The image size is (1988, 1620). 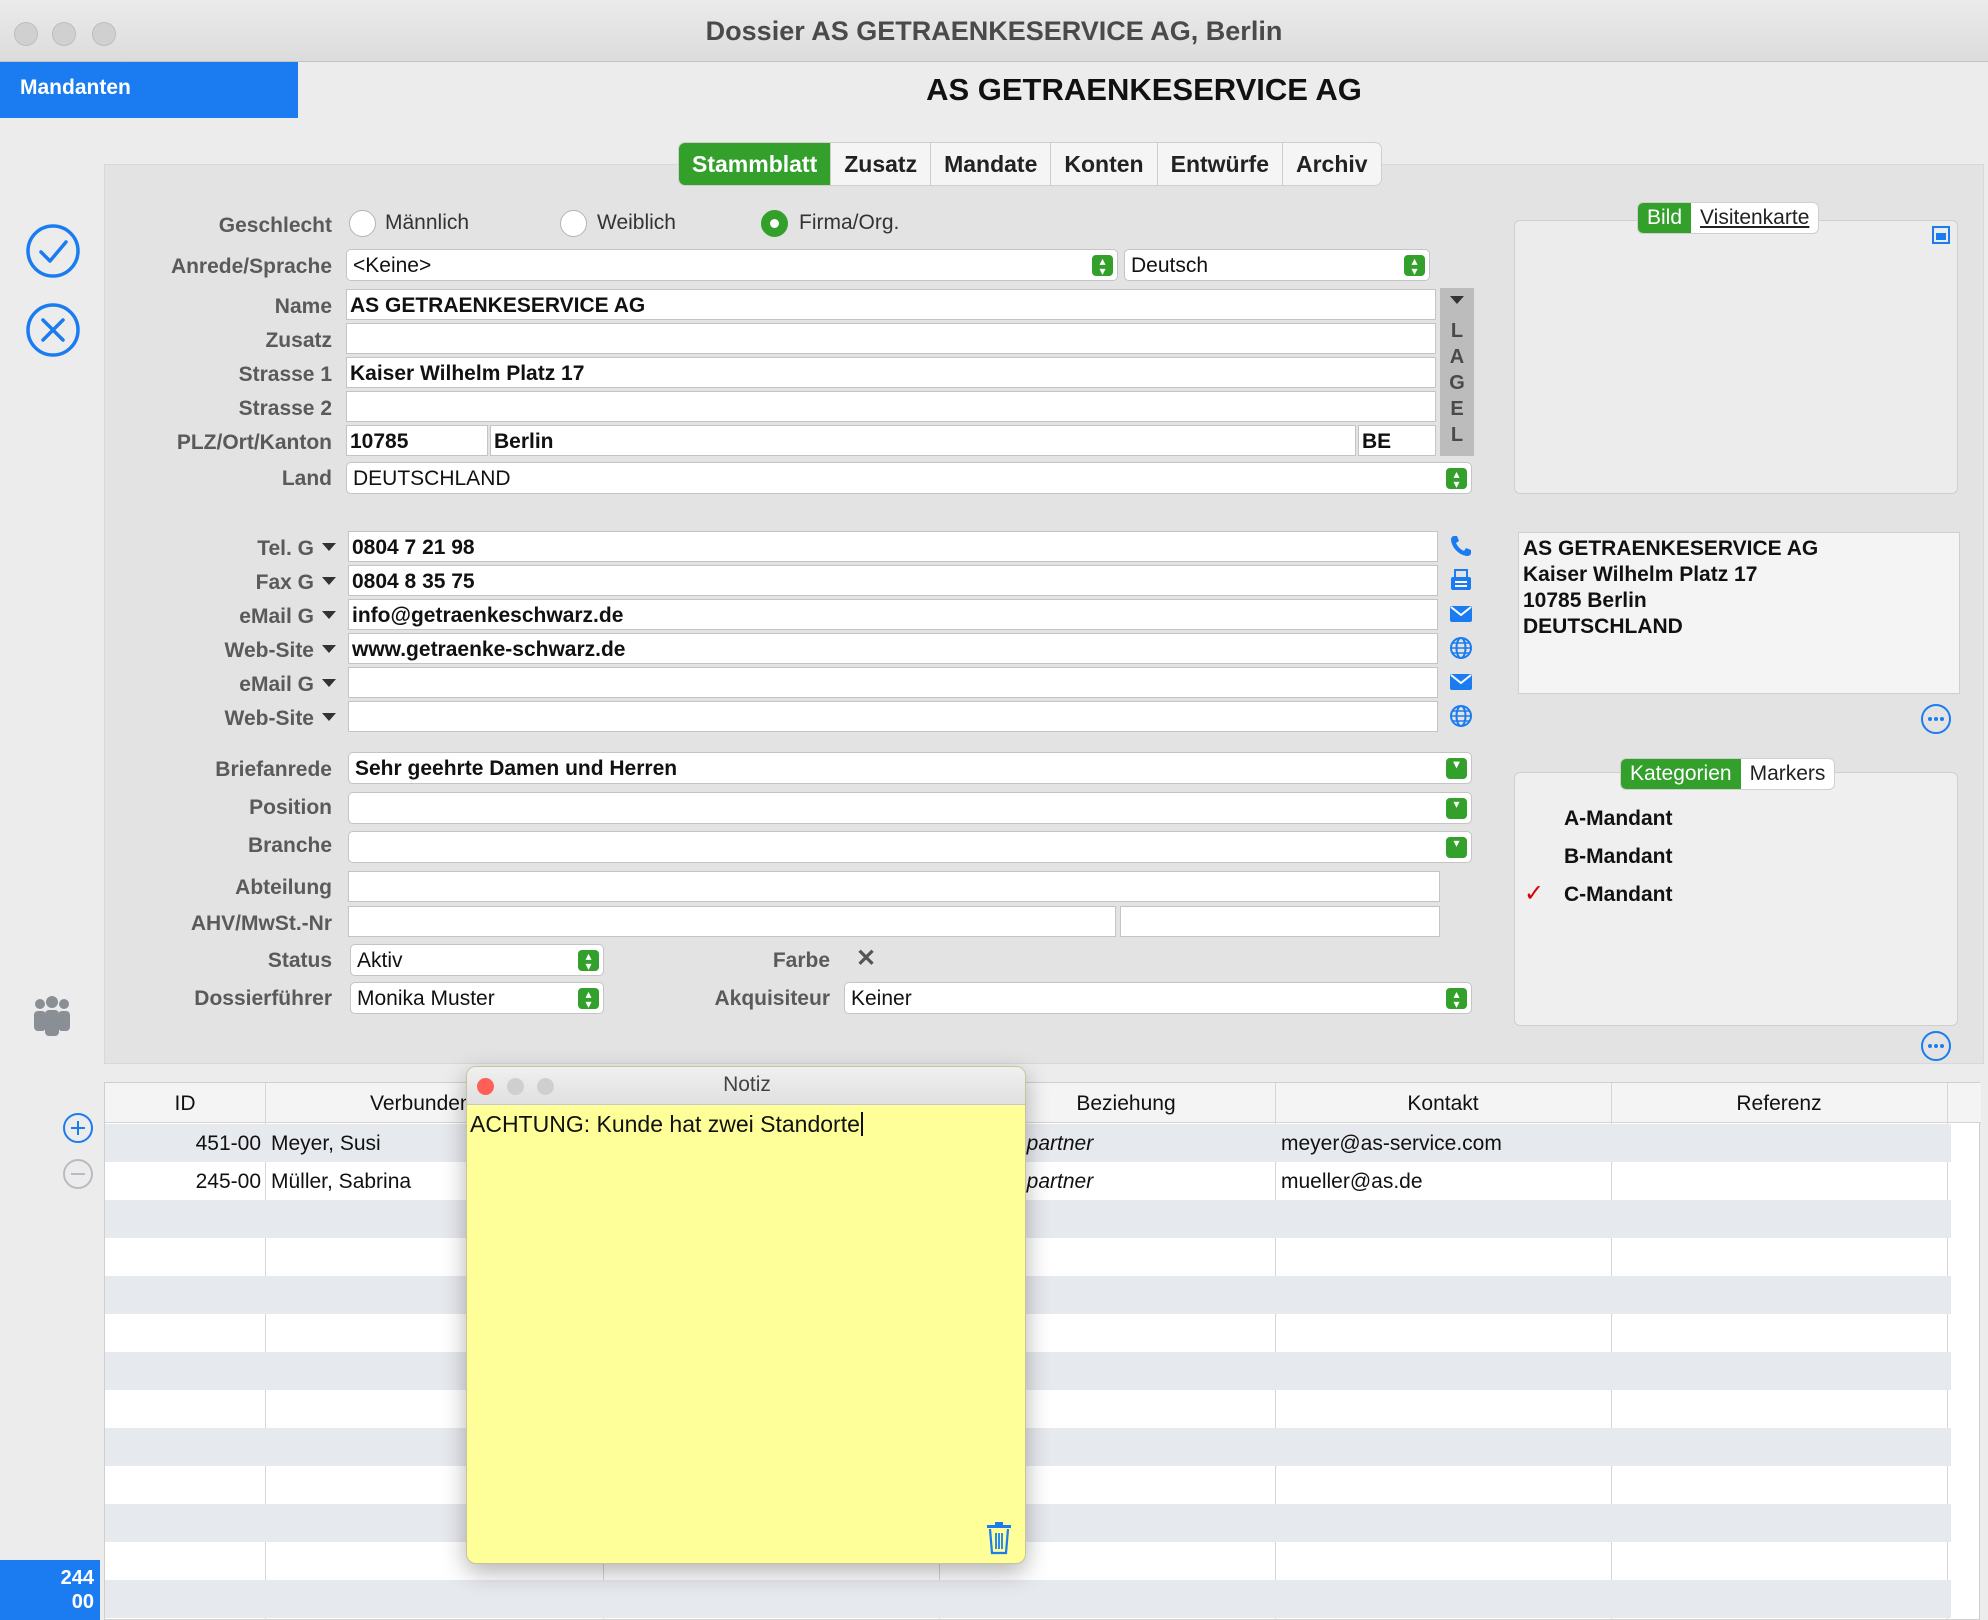 What do you see at coordinates (254, 442) in the screenshot?
I see `plz-label: PLZ/Ort/Kanton` at bounding box center [254, 442].